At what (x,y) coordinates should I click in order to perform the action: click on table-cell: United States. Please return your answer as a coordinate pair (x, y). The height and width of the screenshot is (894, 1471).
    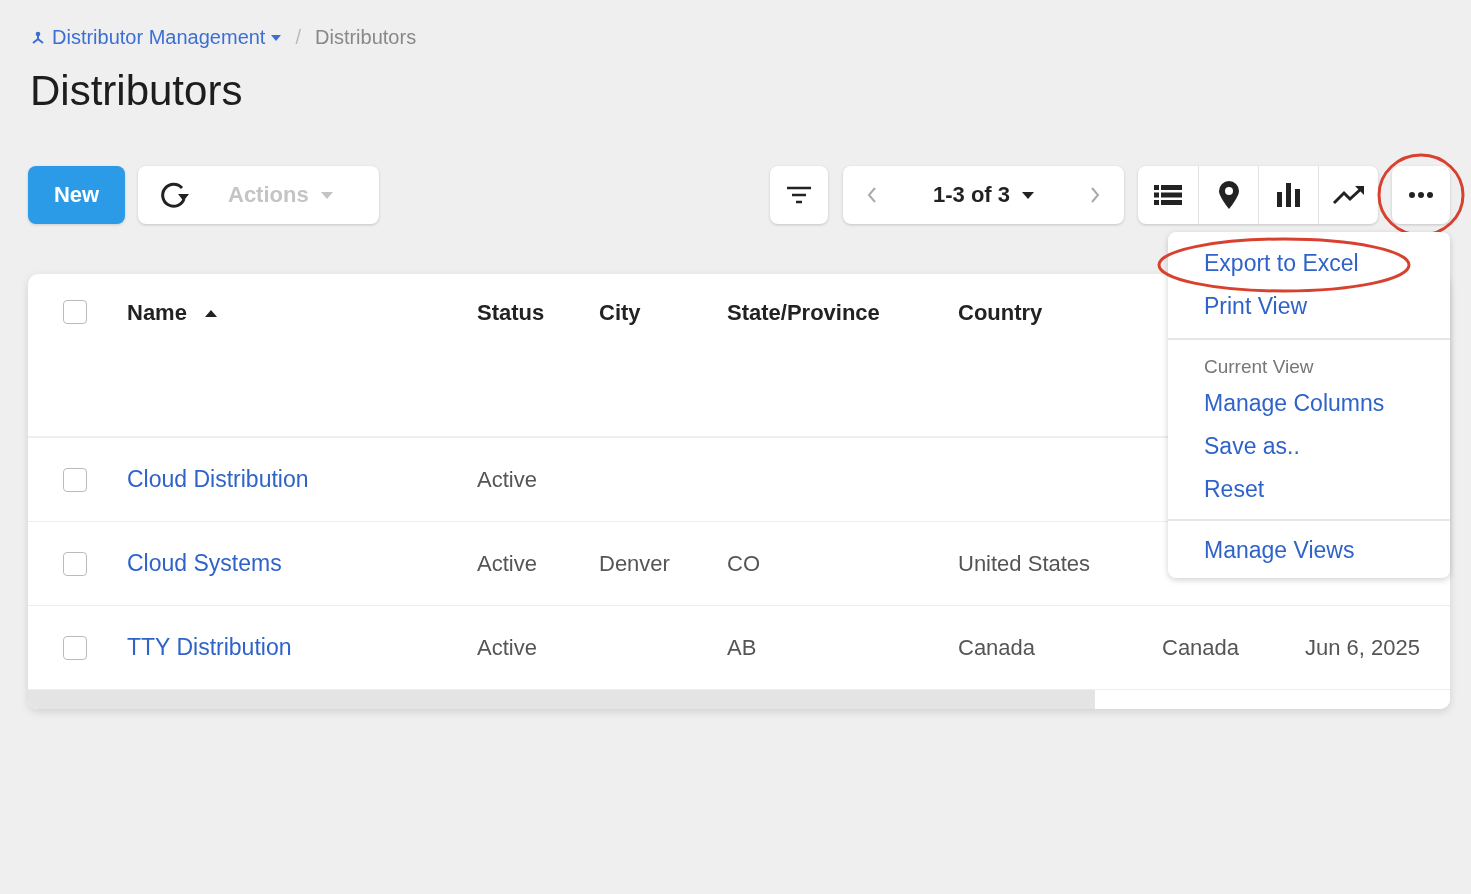
    Looking at the image, I should click on (1024, 563).